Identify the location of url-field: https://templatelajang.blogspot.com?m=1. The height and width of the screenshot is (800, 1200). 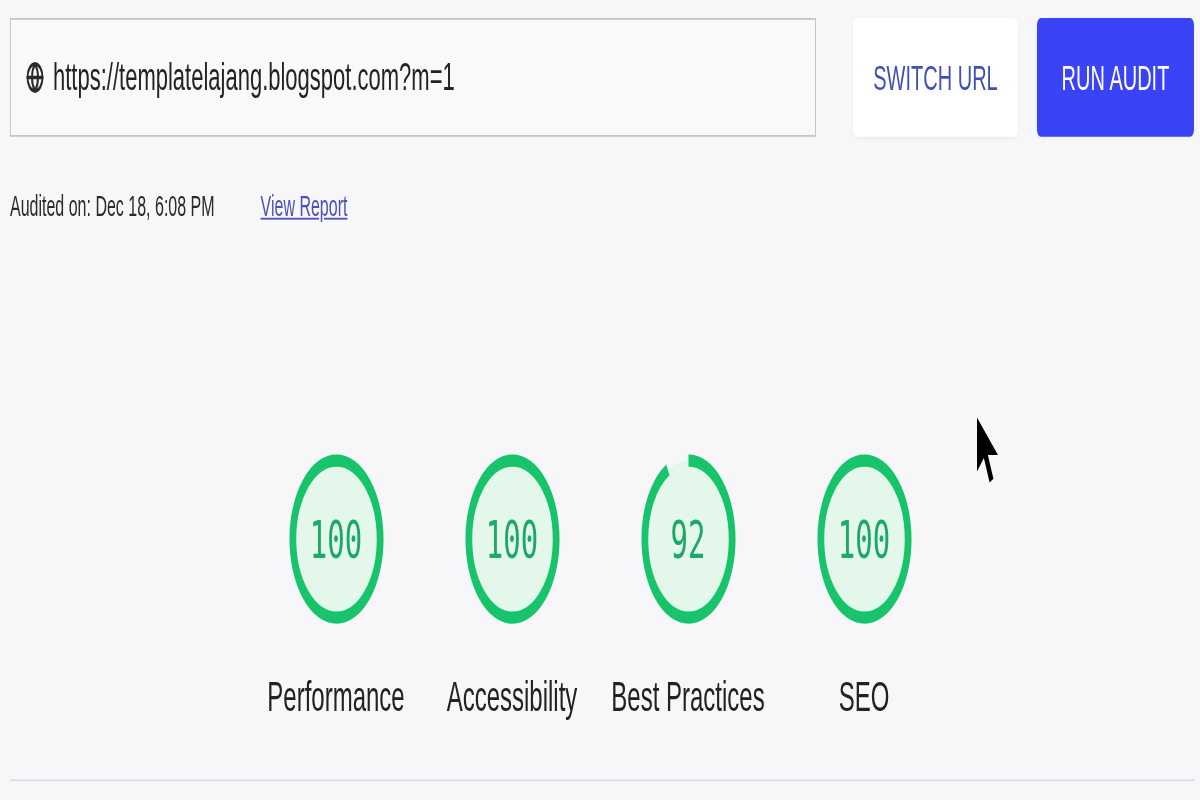
(413, 77).